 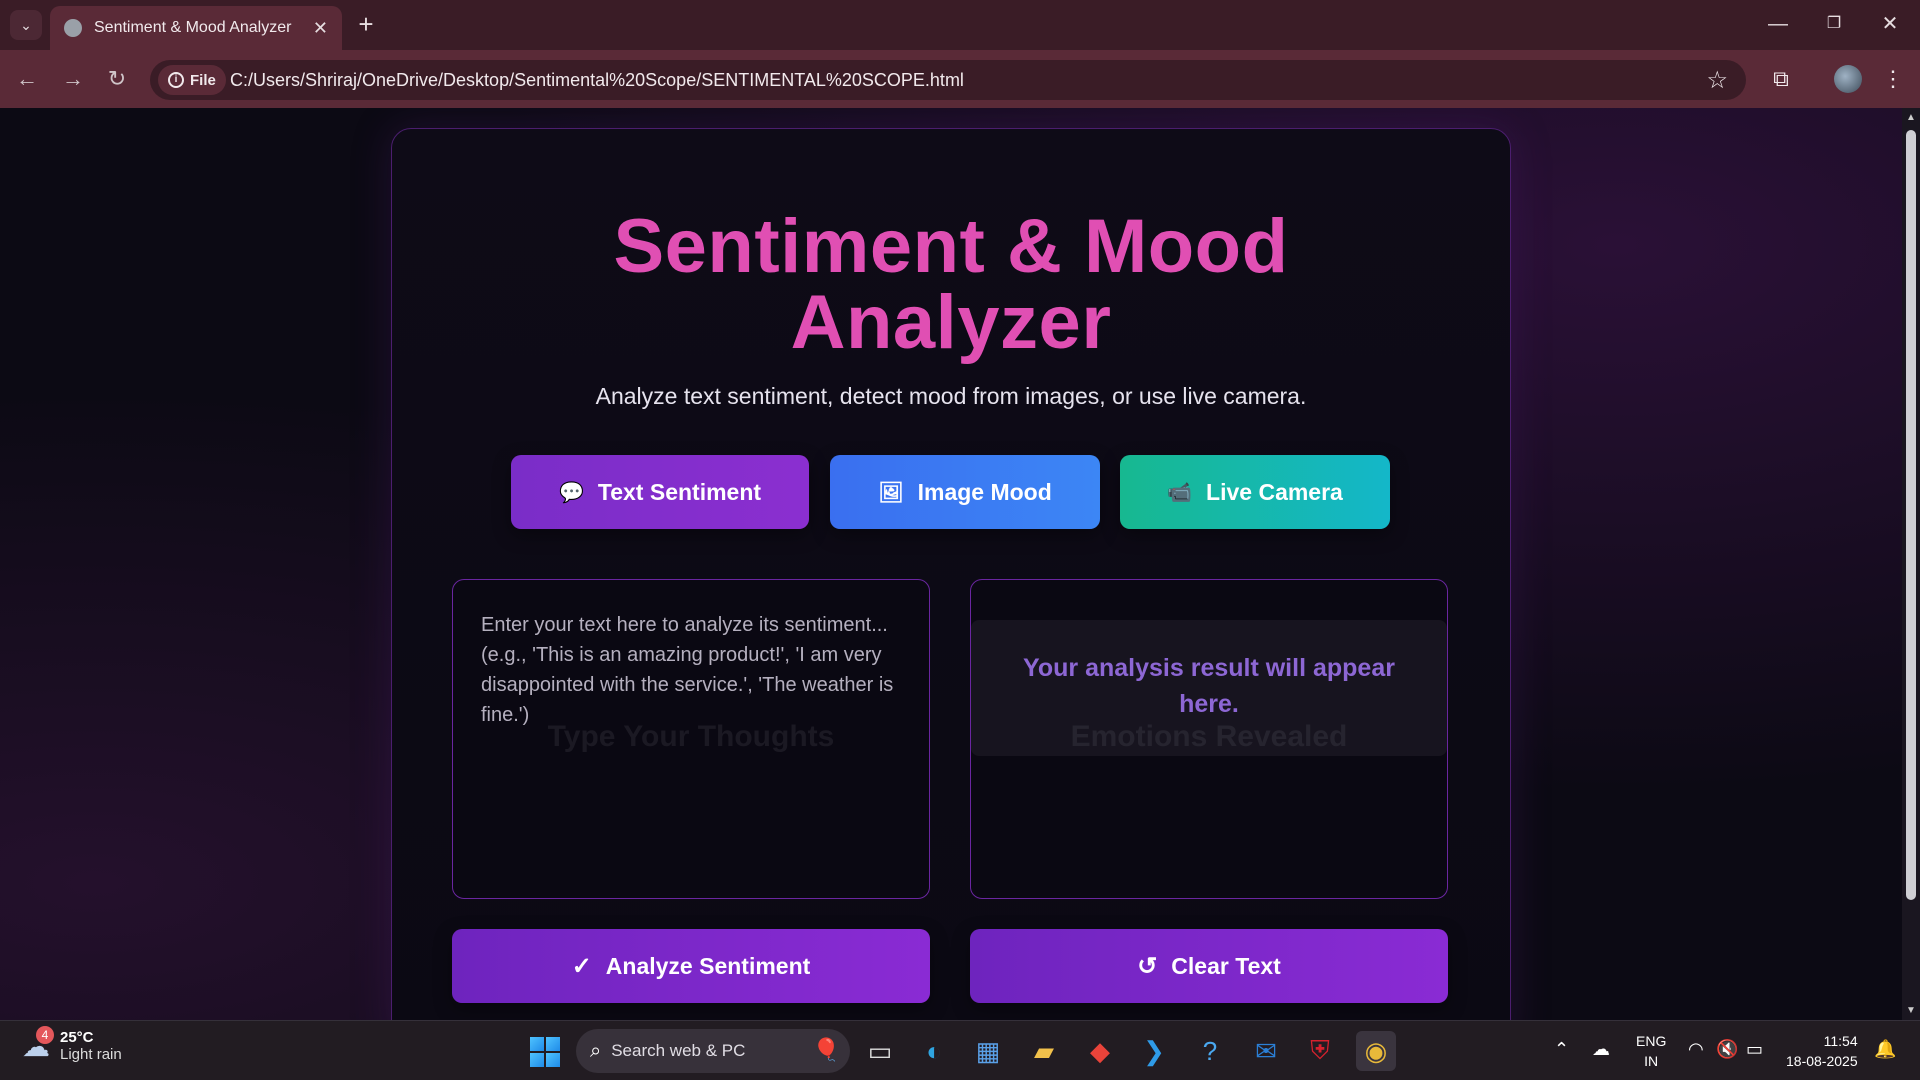 I want to click on edge-browser-icon: ◐, so click(x=934, y=1051).